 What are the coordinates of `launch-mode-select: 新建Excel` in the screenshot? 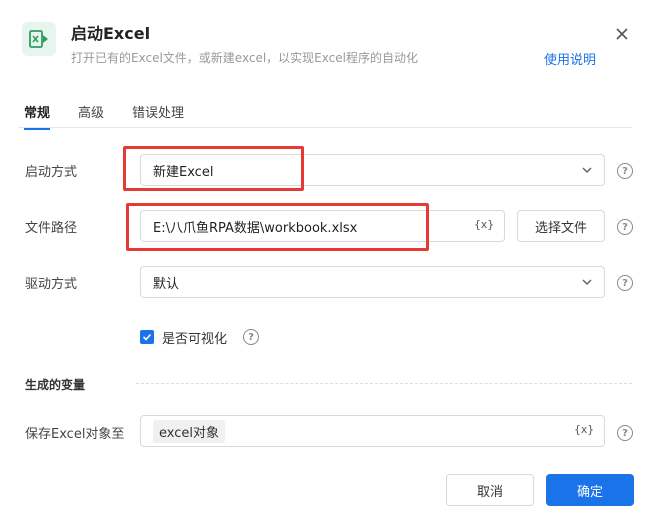 It's located at (372, 170).